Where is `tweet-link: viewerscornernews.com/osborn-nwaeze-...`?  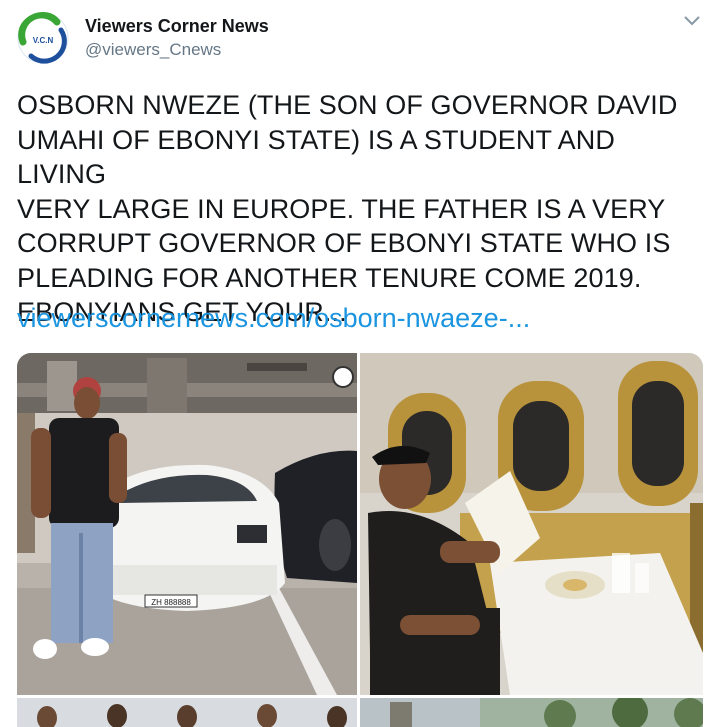
tweet-link: viewerscornernews.com/osborn-nwaeze-... is located at coordinates (273, 318).